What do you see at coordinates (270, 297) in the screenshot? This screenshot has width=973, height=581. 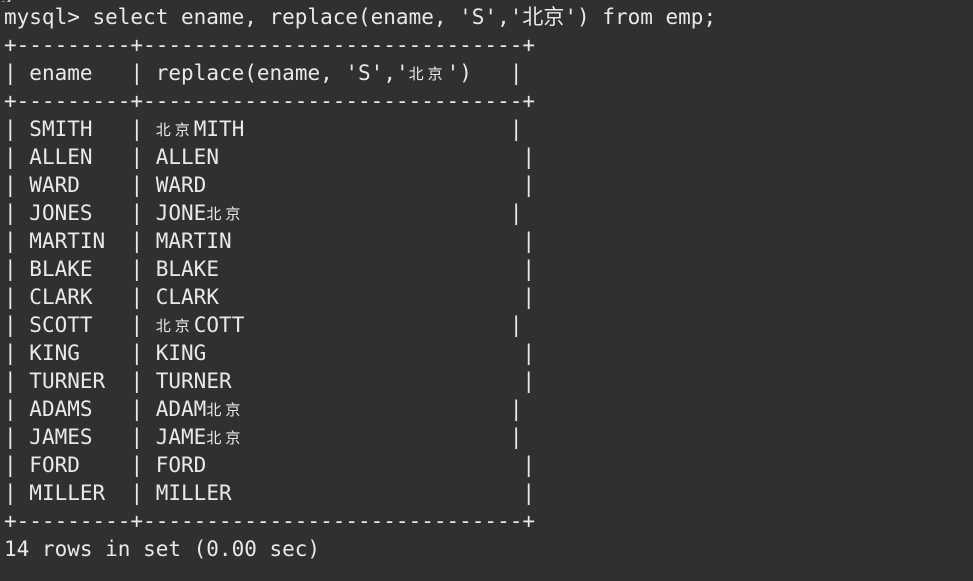 I see `table-row: | CLARK | CLARK |` at bounding box center [270, 297].